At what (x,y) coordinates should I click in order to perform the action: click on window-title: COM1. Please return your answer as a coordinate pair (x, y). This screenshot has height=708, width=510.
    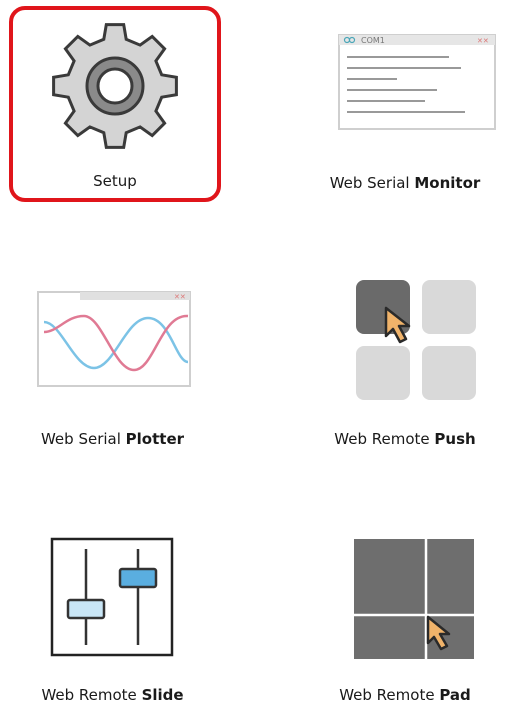
    Looking at the image, I should click on (373, 40).